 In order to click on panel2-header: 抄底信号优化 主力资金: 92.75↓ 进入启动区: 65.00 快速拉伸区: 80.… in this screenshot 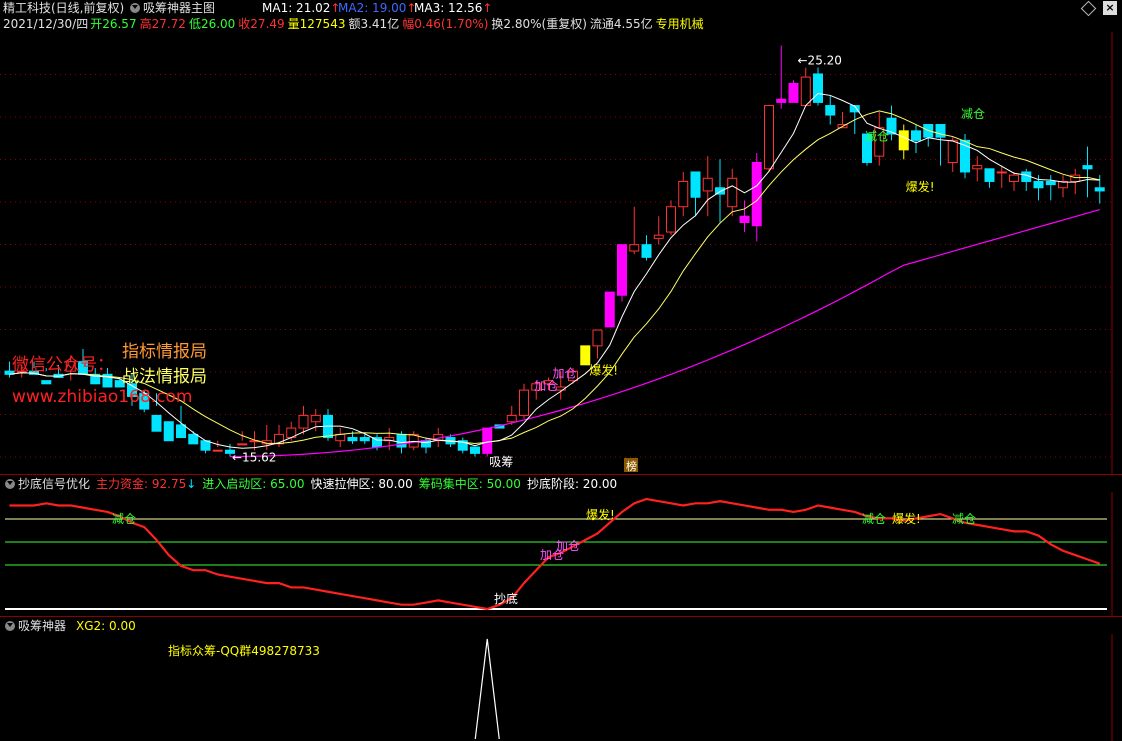, I will do `click(561, 484)`.